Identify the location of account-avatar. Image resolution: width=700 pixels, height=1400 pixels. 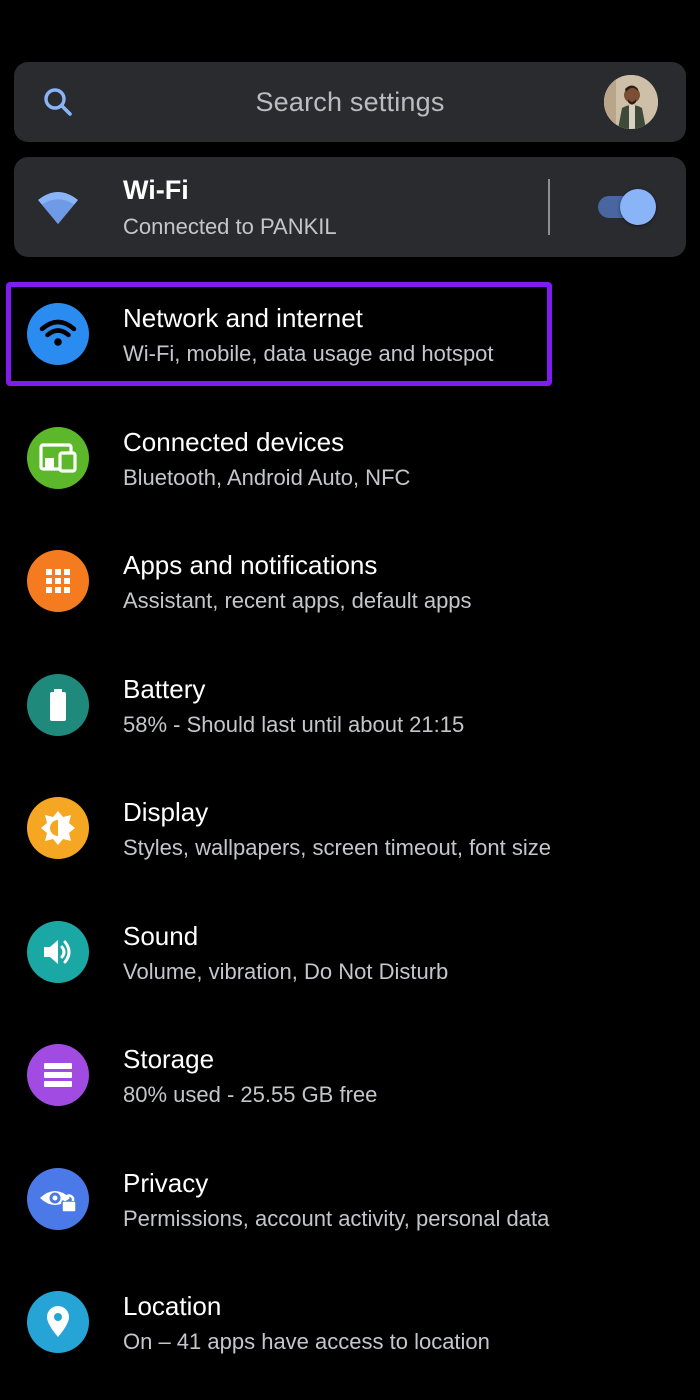
(631, 102).